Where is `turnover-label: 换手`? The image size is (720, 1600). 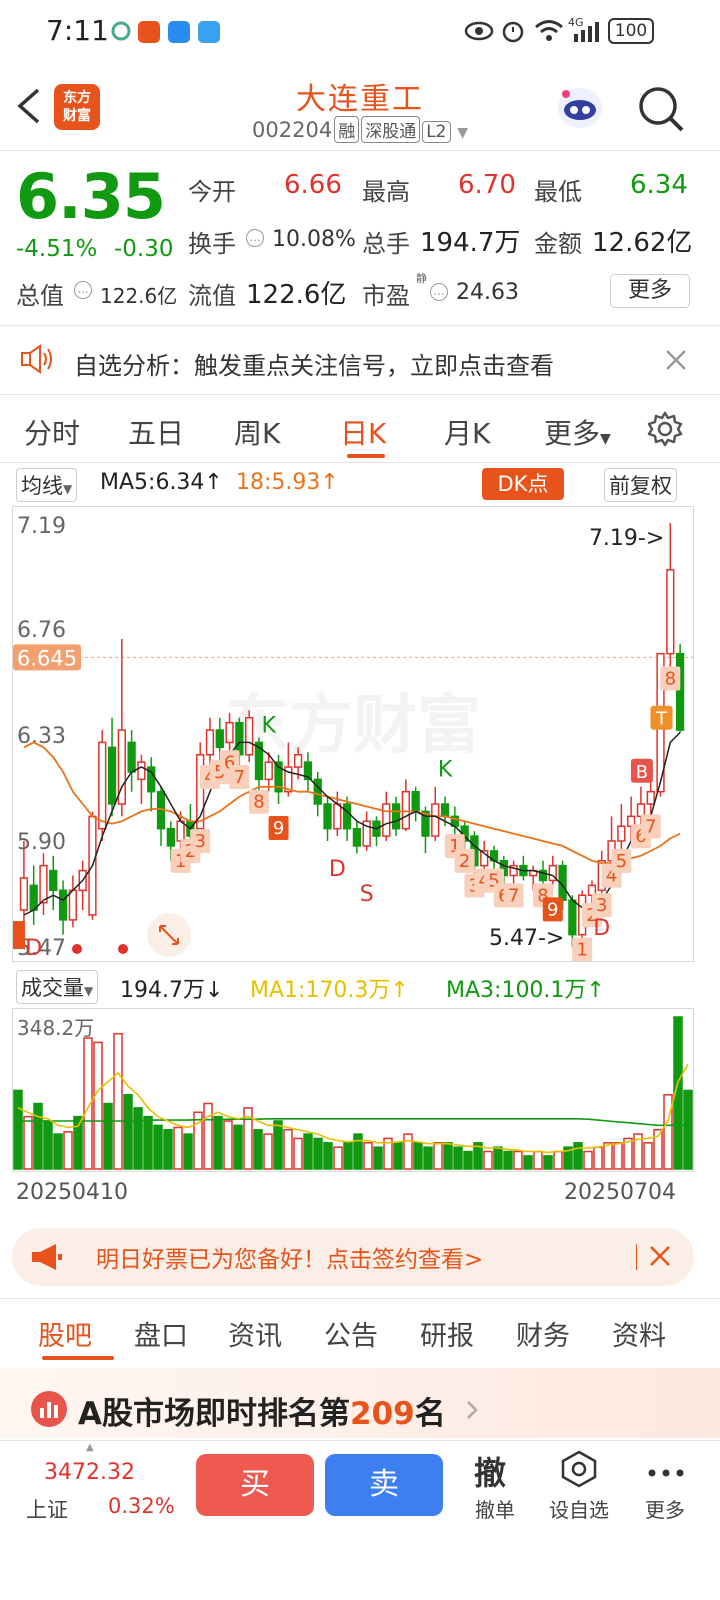 turnover-label: 换手 is located at coordinates (212, 244).